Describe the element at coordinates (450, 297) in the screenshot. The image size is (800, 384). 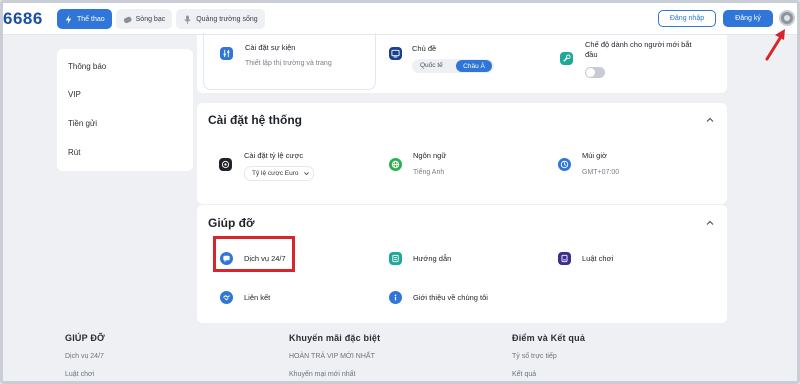
I see `about-us-link: Giới thiệu về chúng tôi` at that location.